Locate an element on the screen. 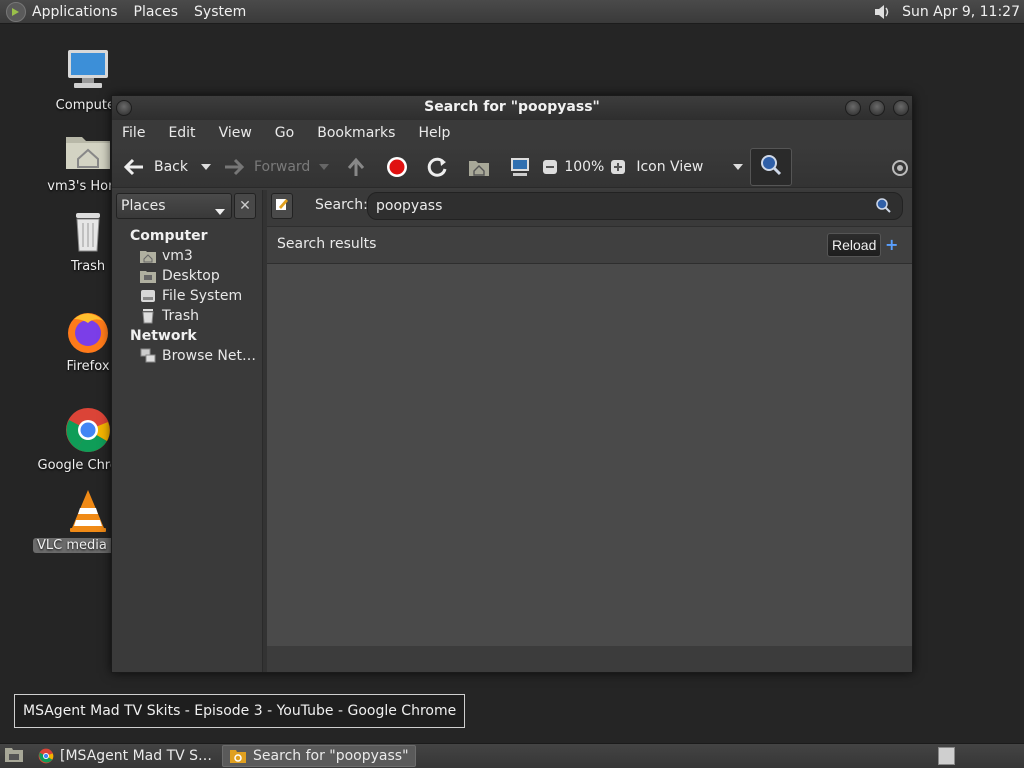  menu-file: File is located at coordinates (133, 133).